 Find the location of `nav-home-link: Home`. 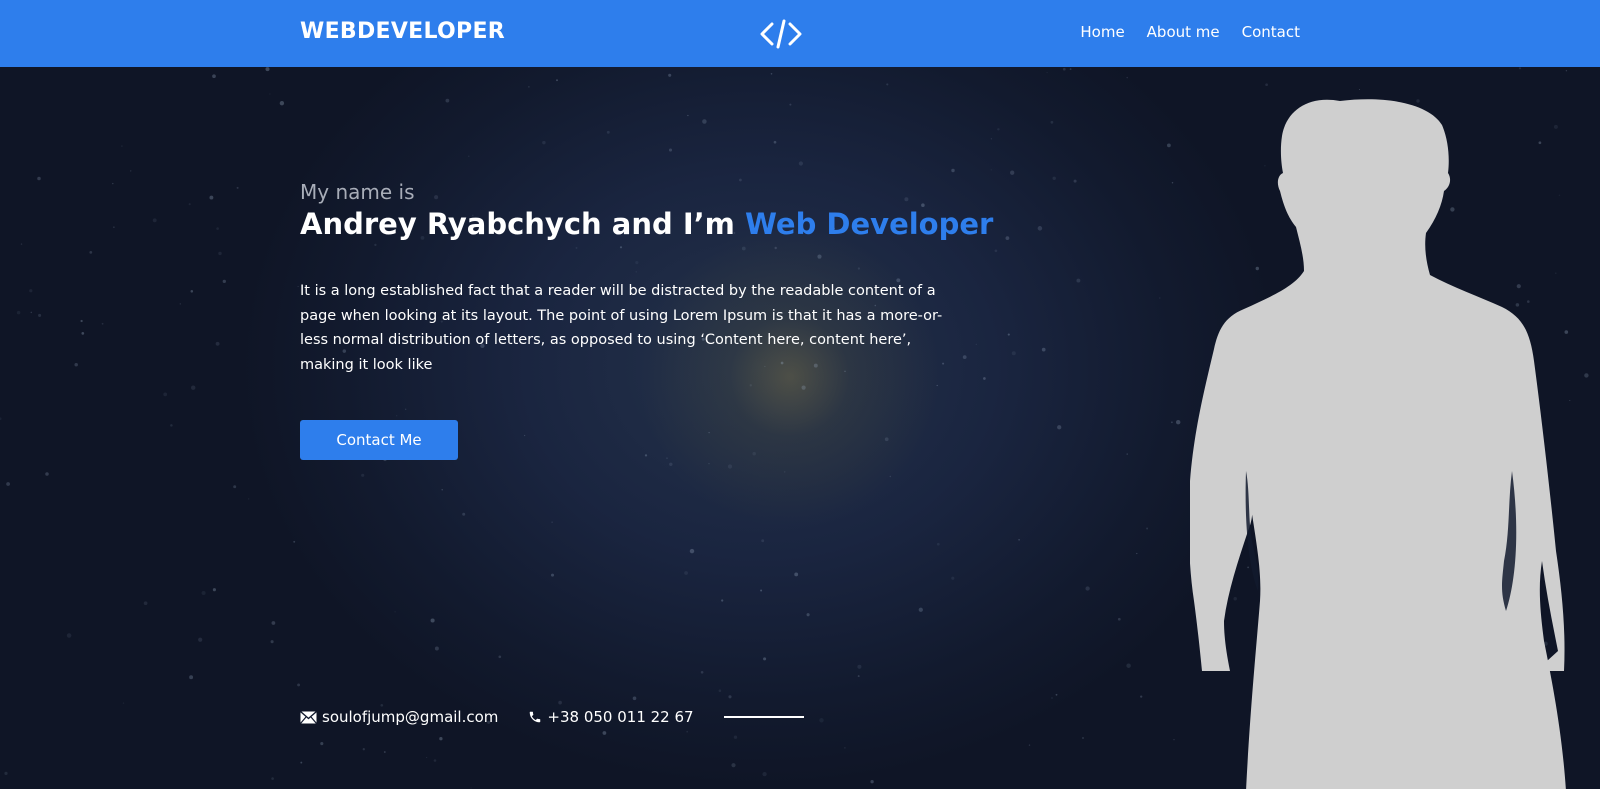

nav-home-link: Home is located at coordinates (1102, 32).